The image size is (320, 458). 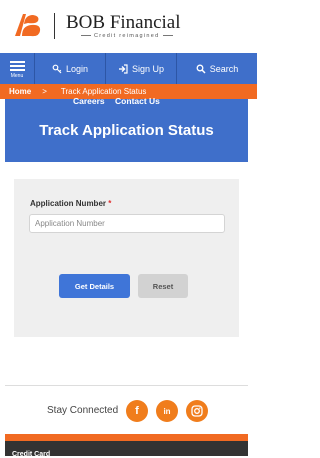 I want to click on instagram-glyph, so click(x=197, y=411).